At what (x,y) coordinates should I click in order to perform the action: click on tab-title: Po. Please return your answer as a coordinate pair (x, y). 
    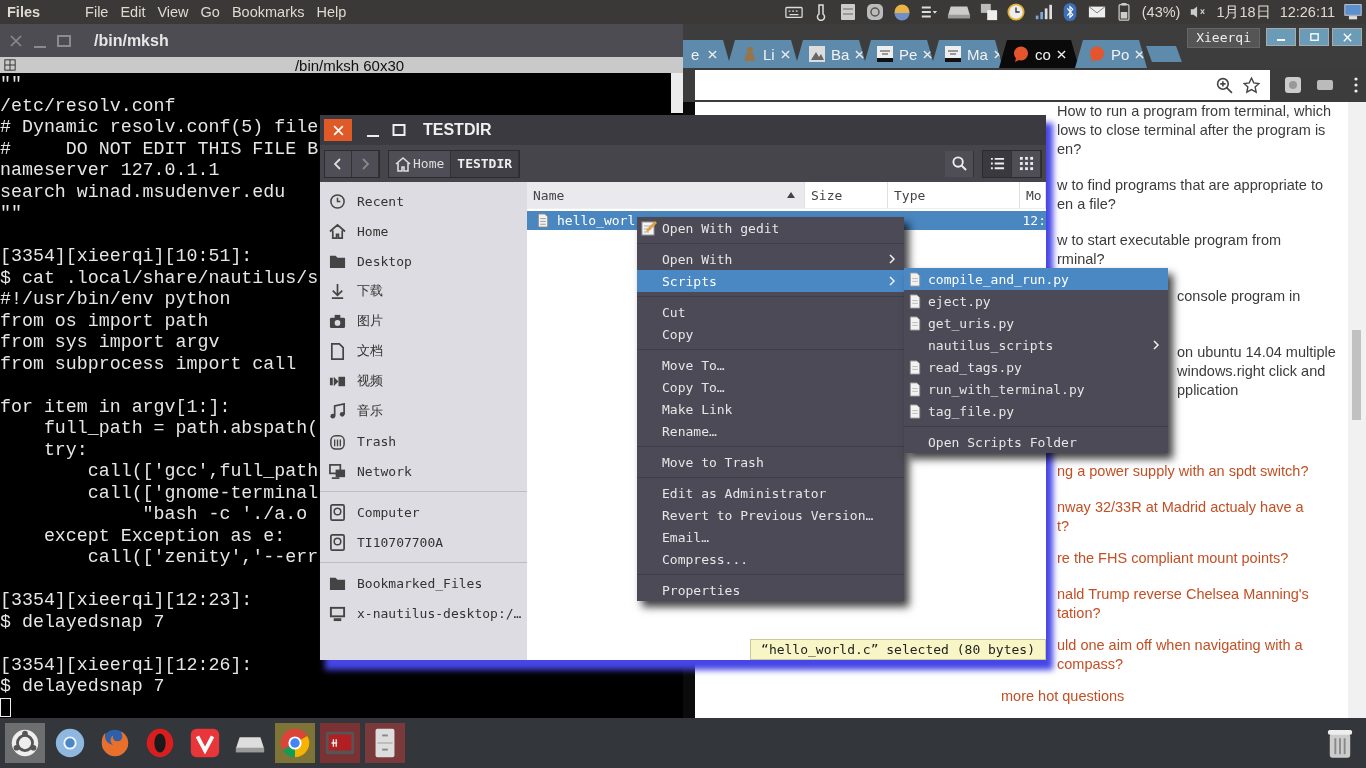
    Looking at the image, I should click on (1120, 54).